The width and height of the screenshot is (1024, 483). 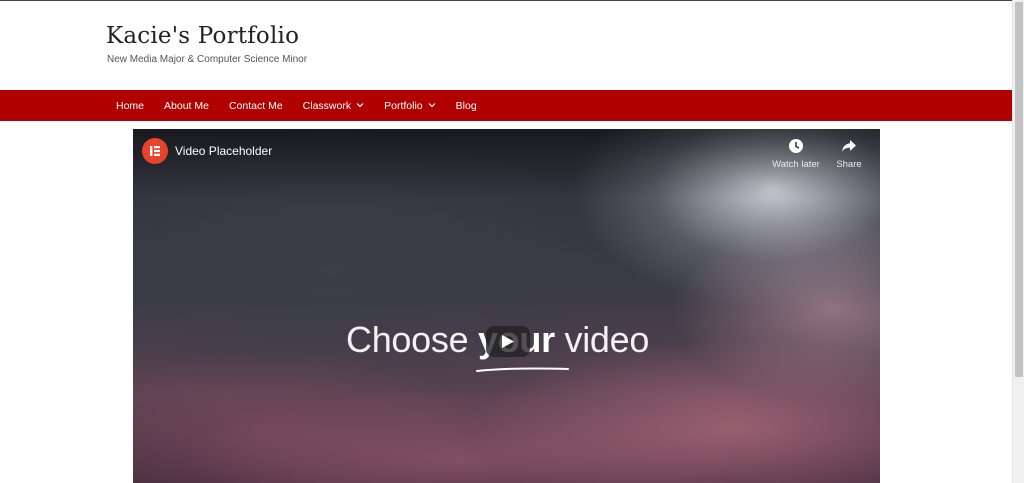 What do you see at coordinates (849, 146) in the screenshot?
I see `share-arrow-icon` at bounding box center [849, 146].